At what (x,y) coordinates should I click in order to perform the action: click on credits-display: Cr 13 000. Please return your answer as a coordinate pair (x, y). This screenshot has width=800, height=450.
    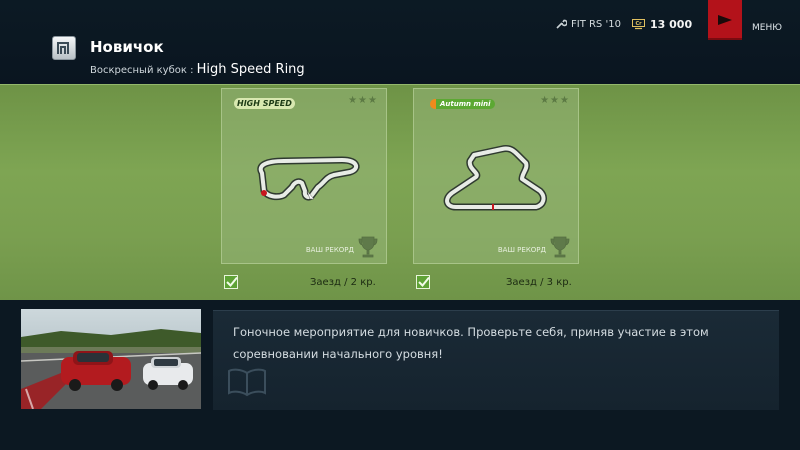
    Looking at the image, I should click on (662, 24).